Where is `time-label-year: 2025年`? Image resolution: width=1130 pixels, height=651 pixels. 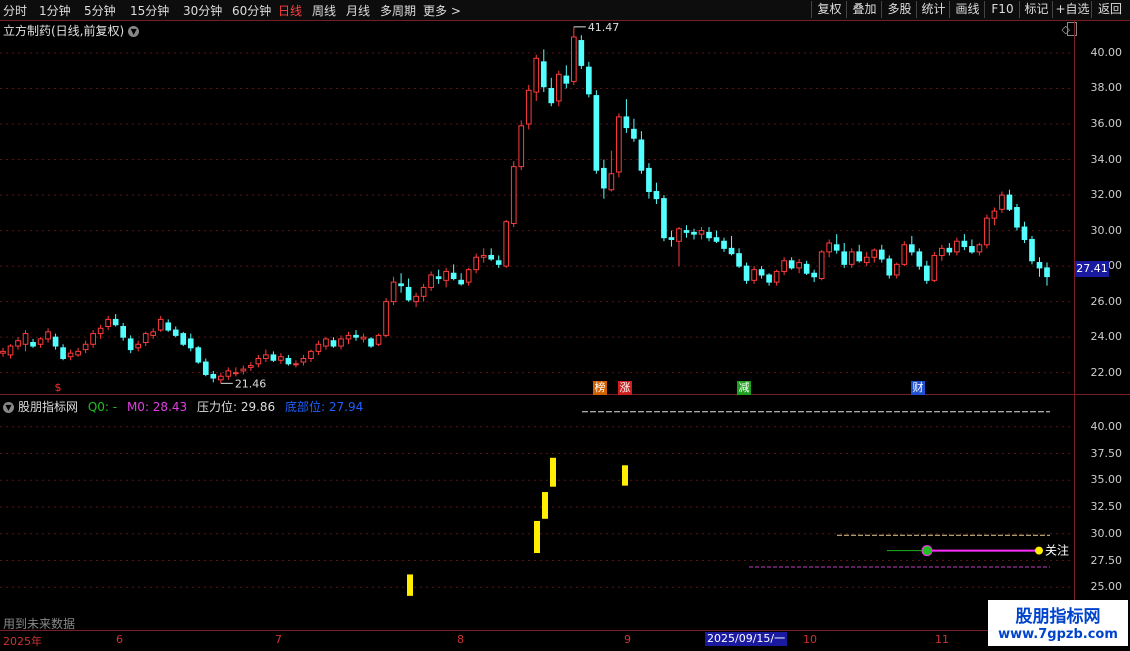
time-label-year: 2025年 is located at coordinates (22, 641).